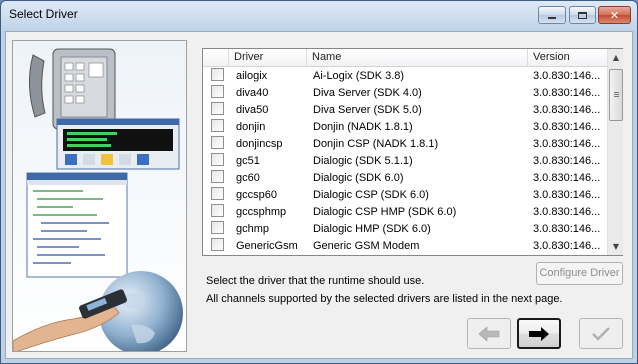  I want to click on column-header-check, so click(216, 58).